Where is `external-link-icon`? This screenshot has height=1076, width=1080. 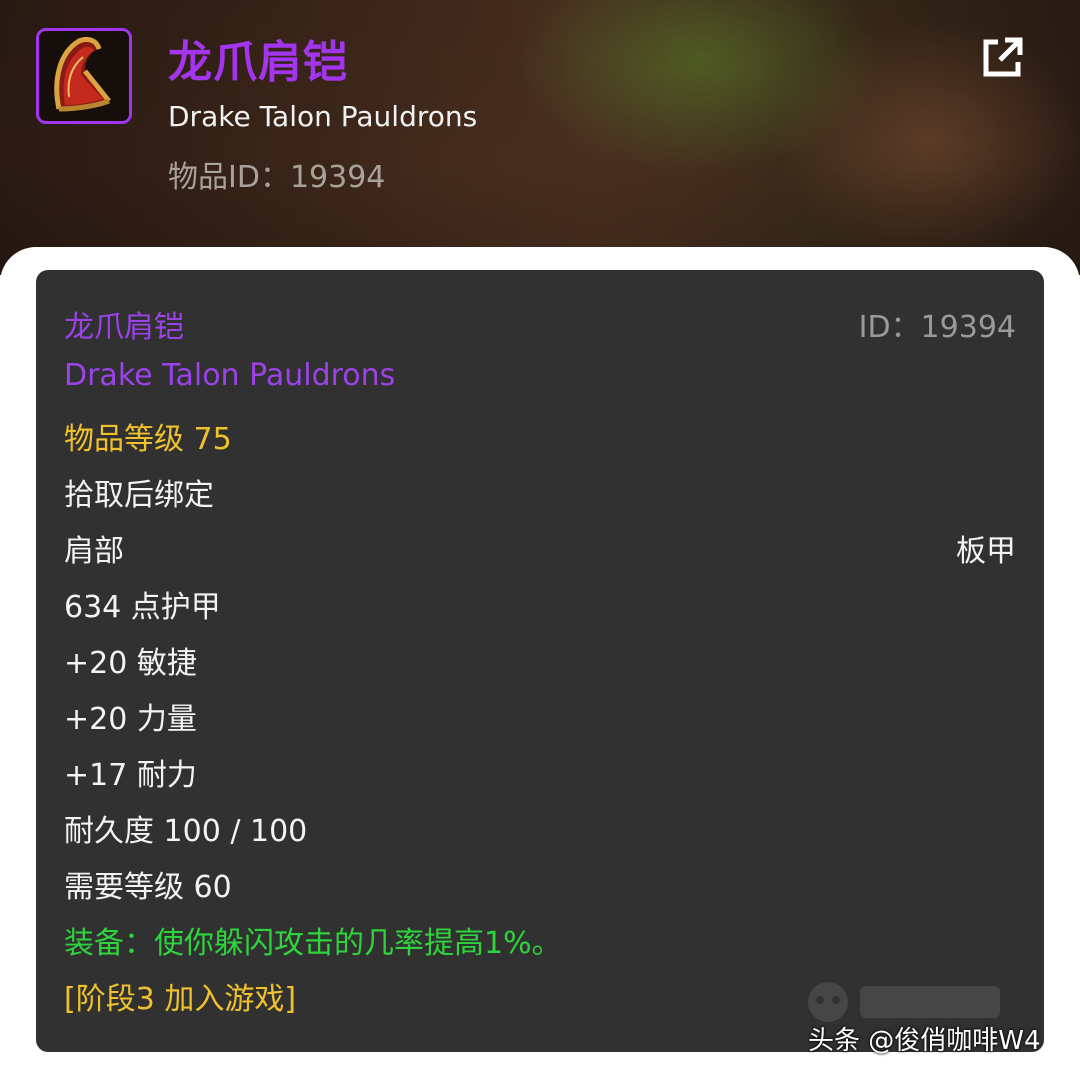
external-link-icon is located at coordinates (1002, 58).